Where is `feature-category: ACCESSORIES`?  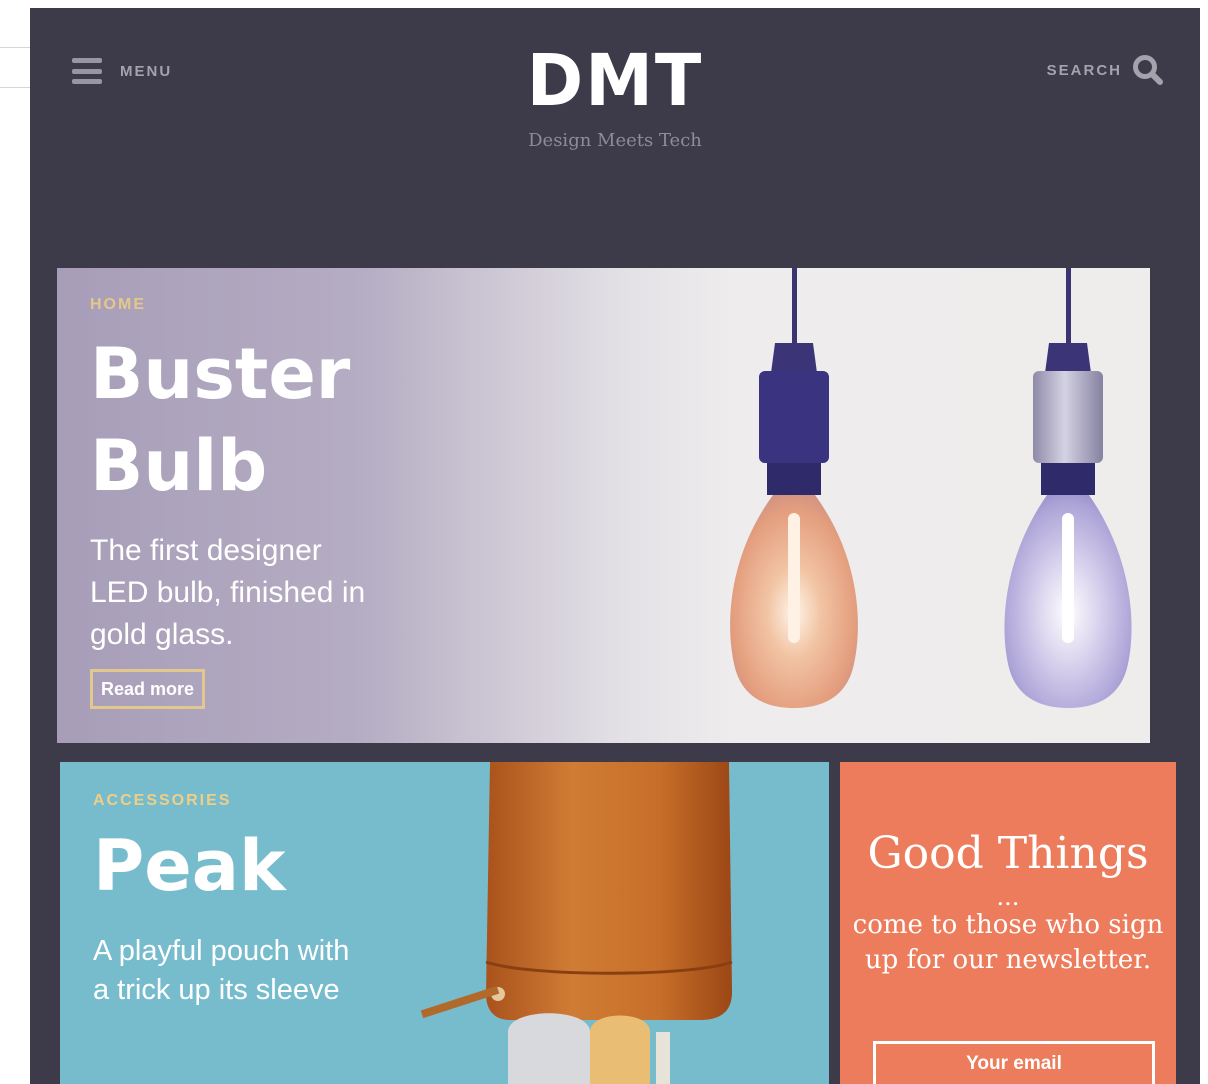 feature-category: ACCESSORIES is located at coordinates (162, 801).